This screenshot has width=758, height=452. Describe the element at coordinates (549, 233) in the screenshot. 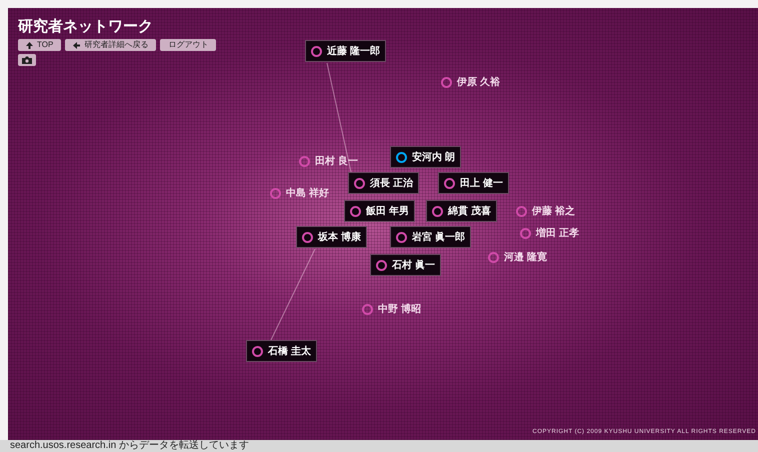

I see `researcher-node: 増田 正孝` at that location.